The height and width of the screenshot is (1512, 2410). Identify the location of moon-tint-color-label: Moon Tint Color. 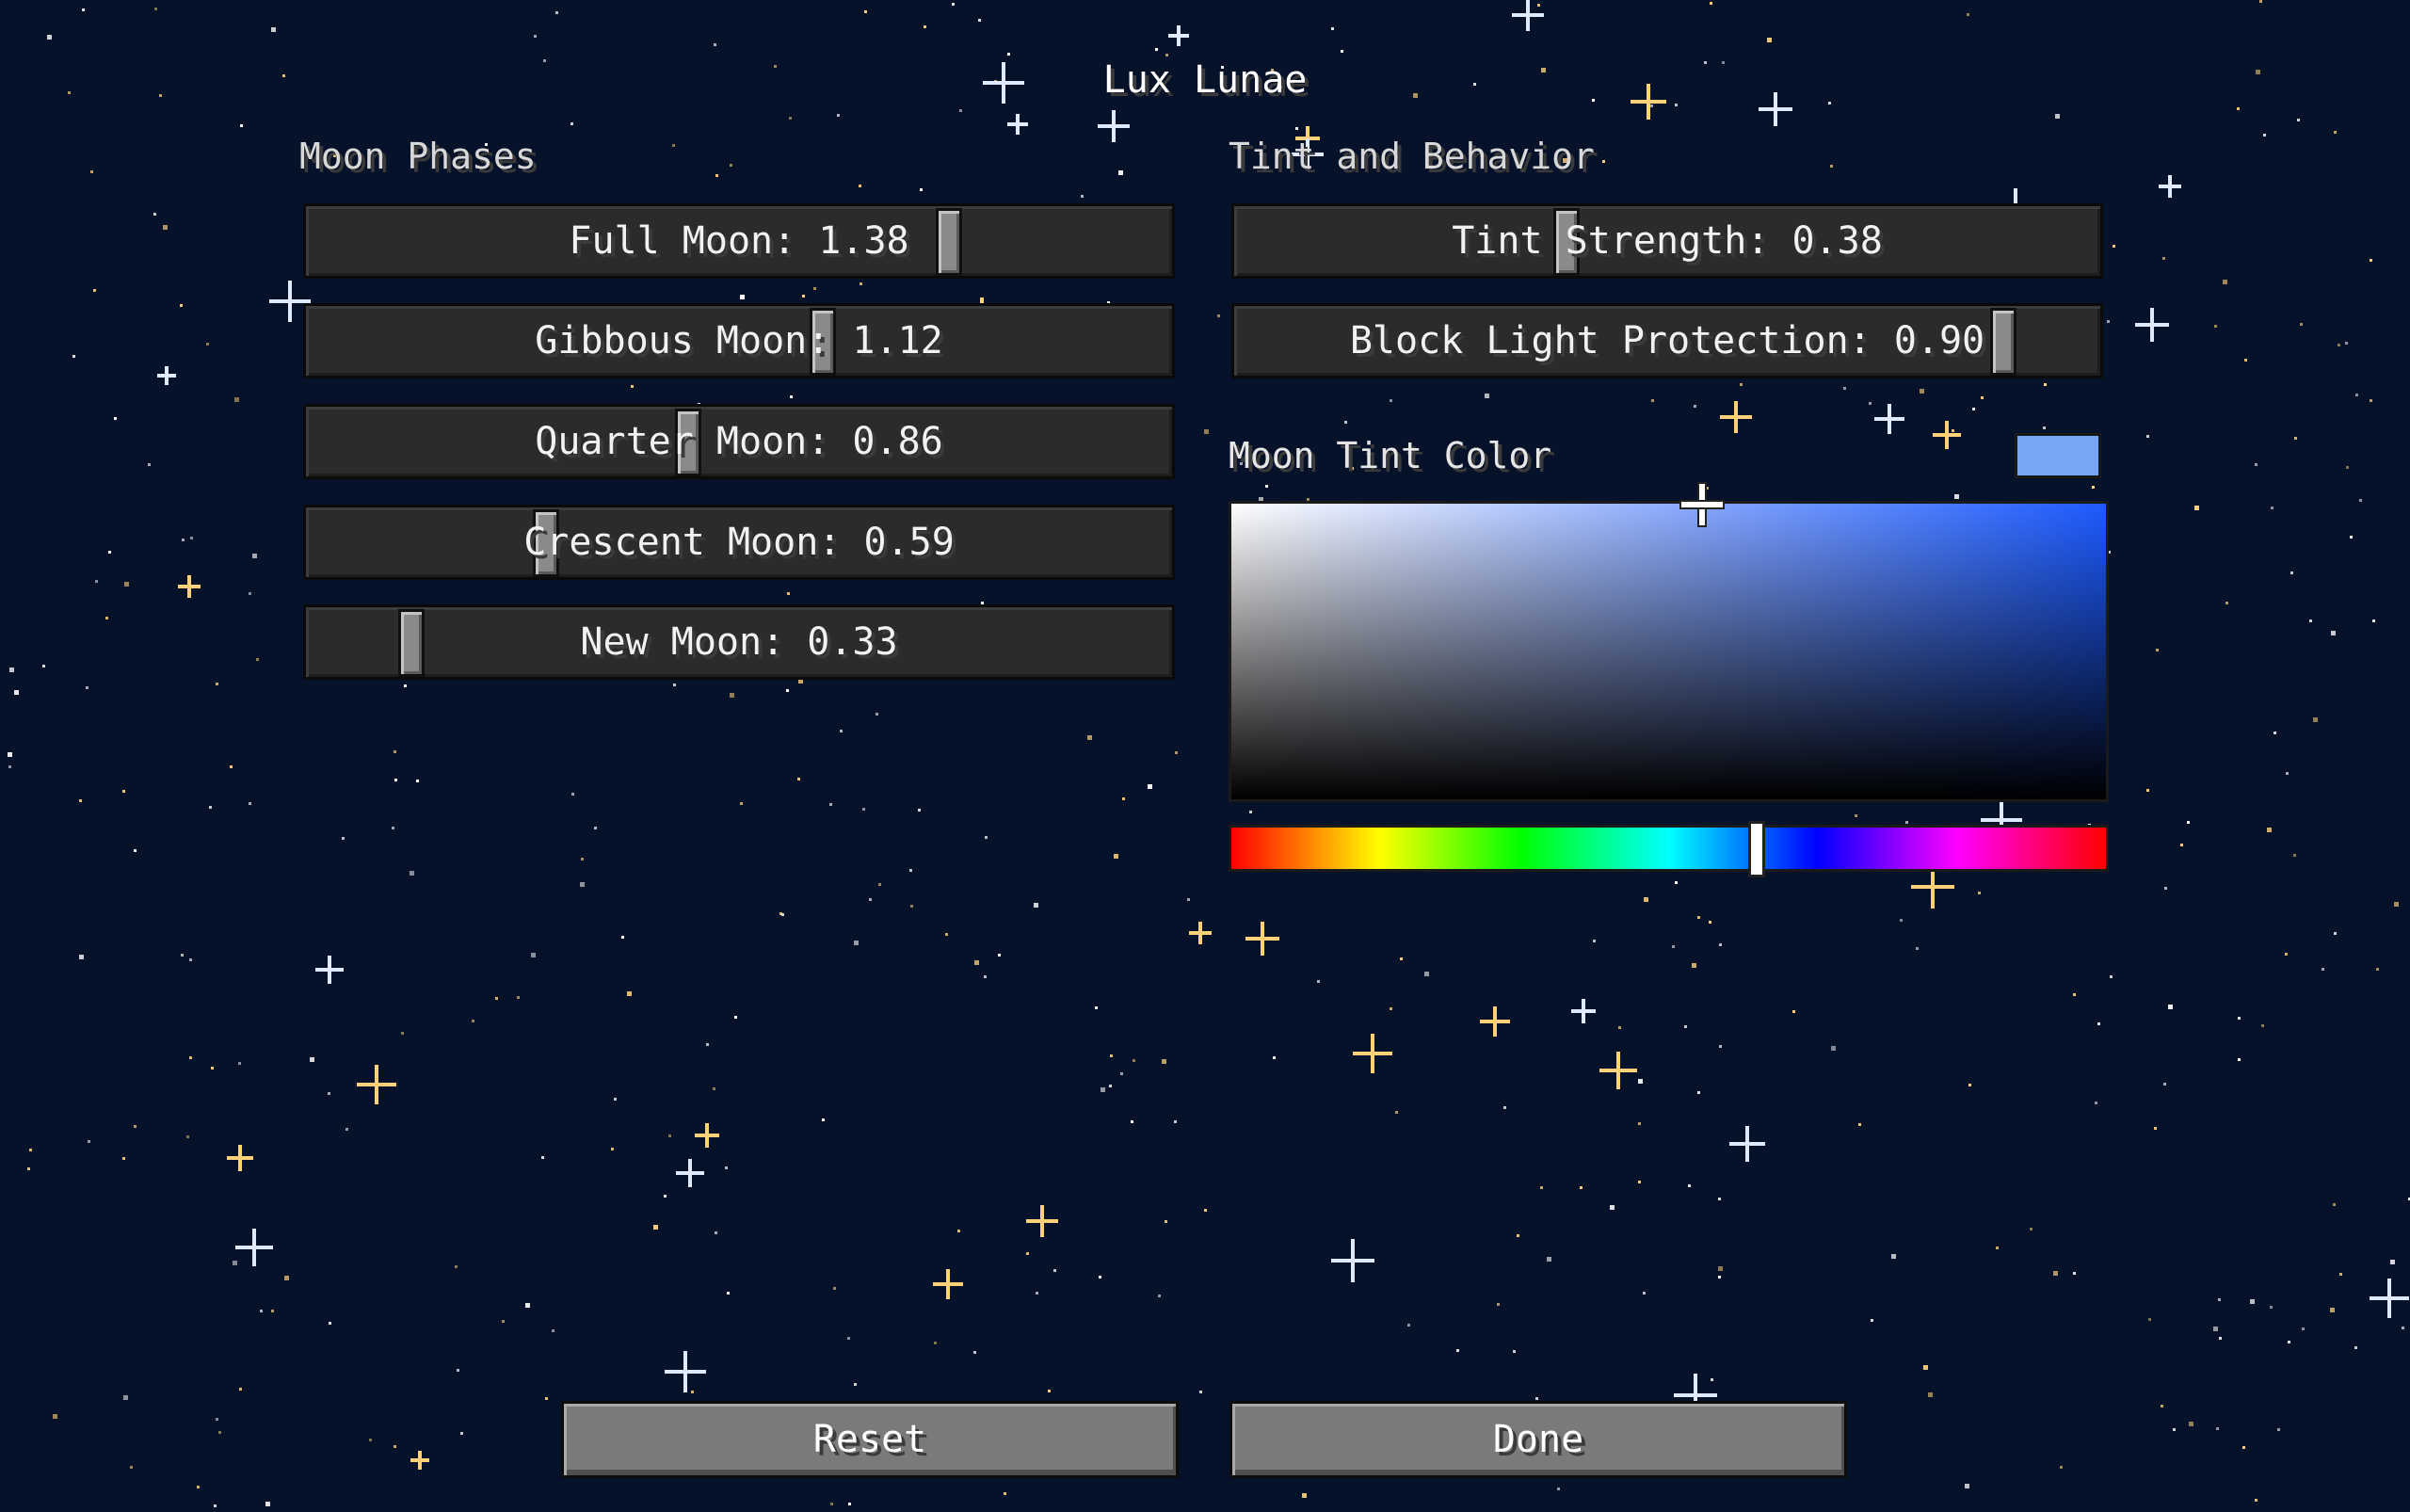
(1390, 455).